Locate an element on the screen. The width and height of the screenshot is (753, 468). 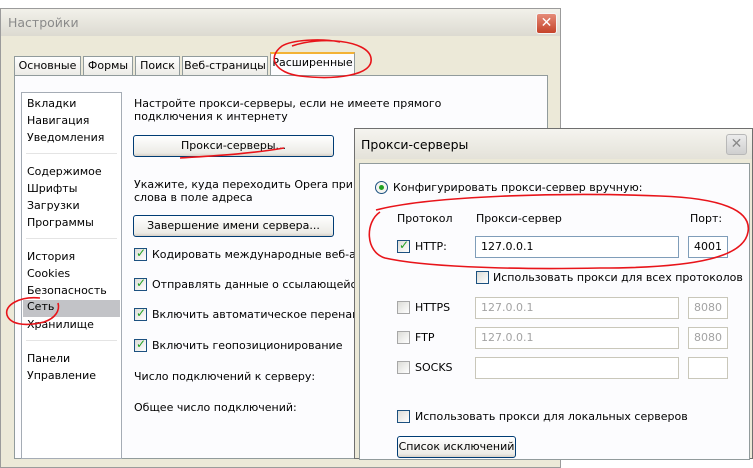
socks-checkbox is located at coordinates (403, 367).